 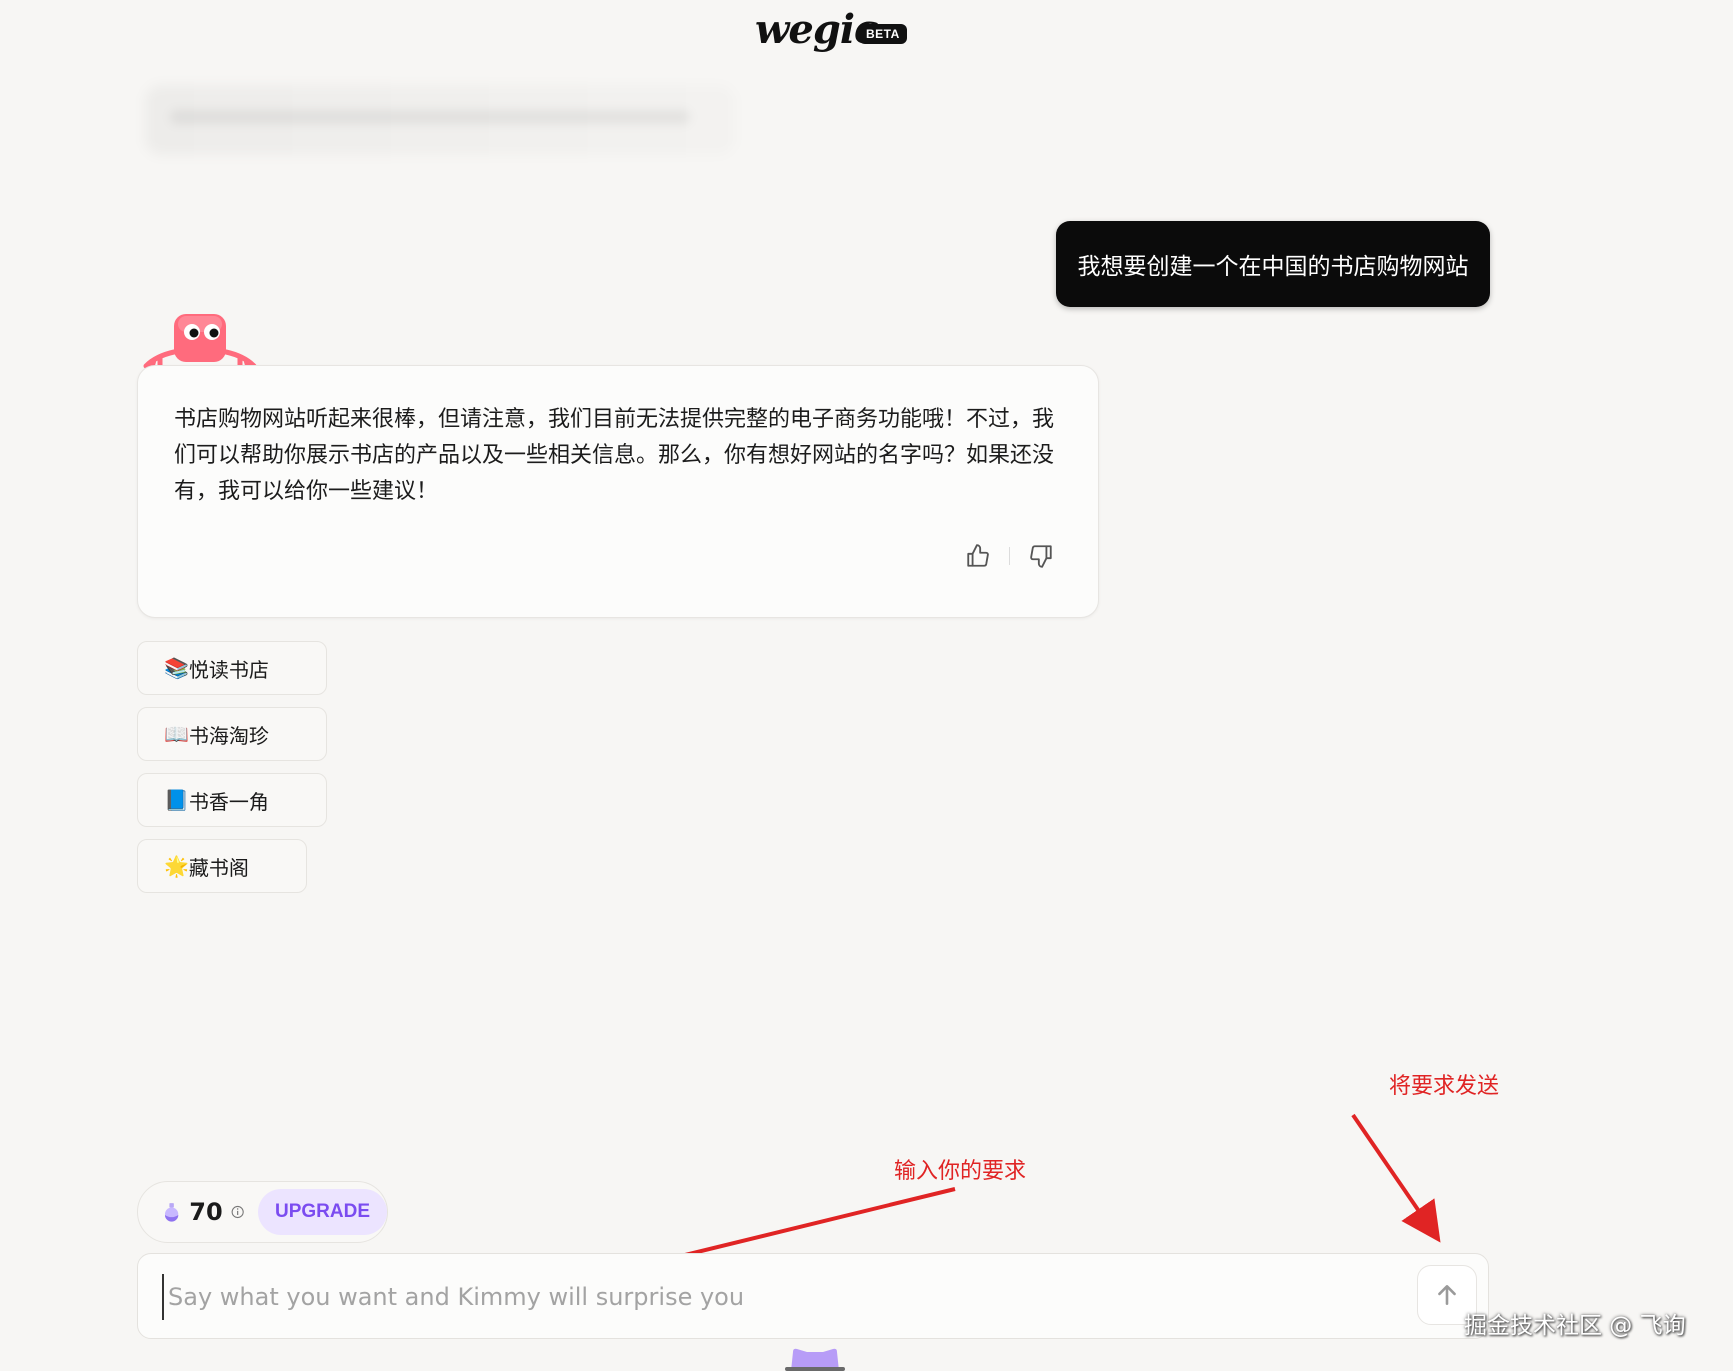 I want to click on beta-badge: BETA, so click(x=883, y=34).